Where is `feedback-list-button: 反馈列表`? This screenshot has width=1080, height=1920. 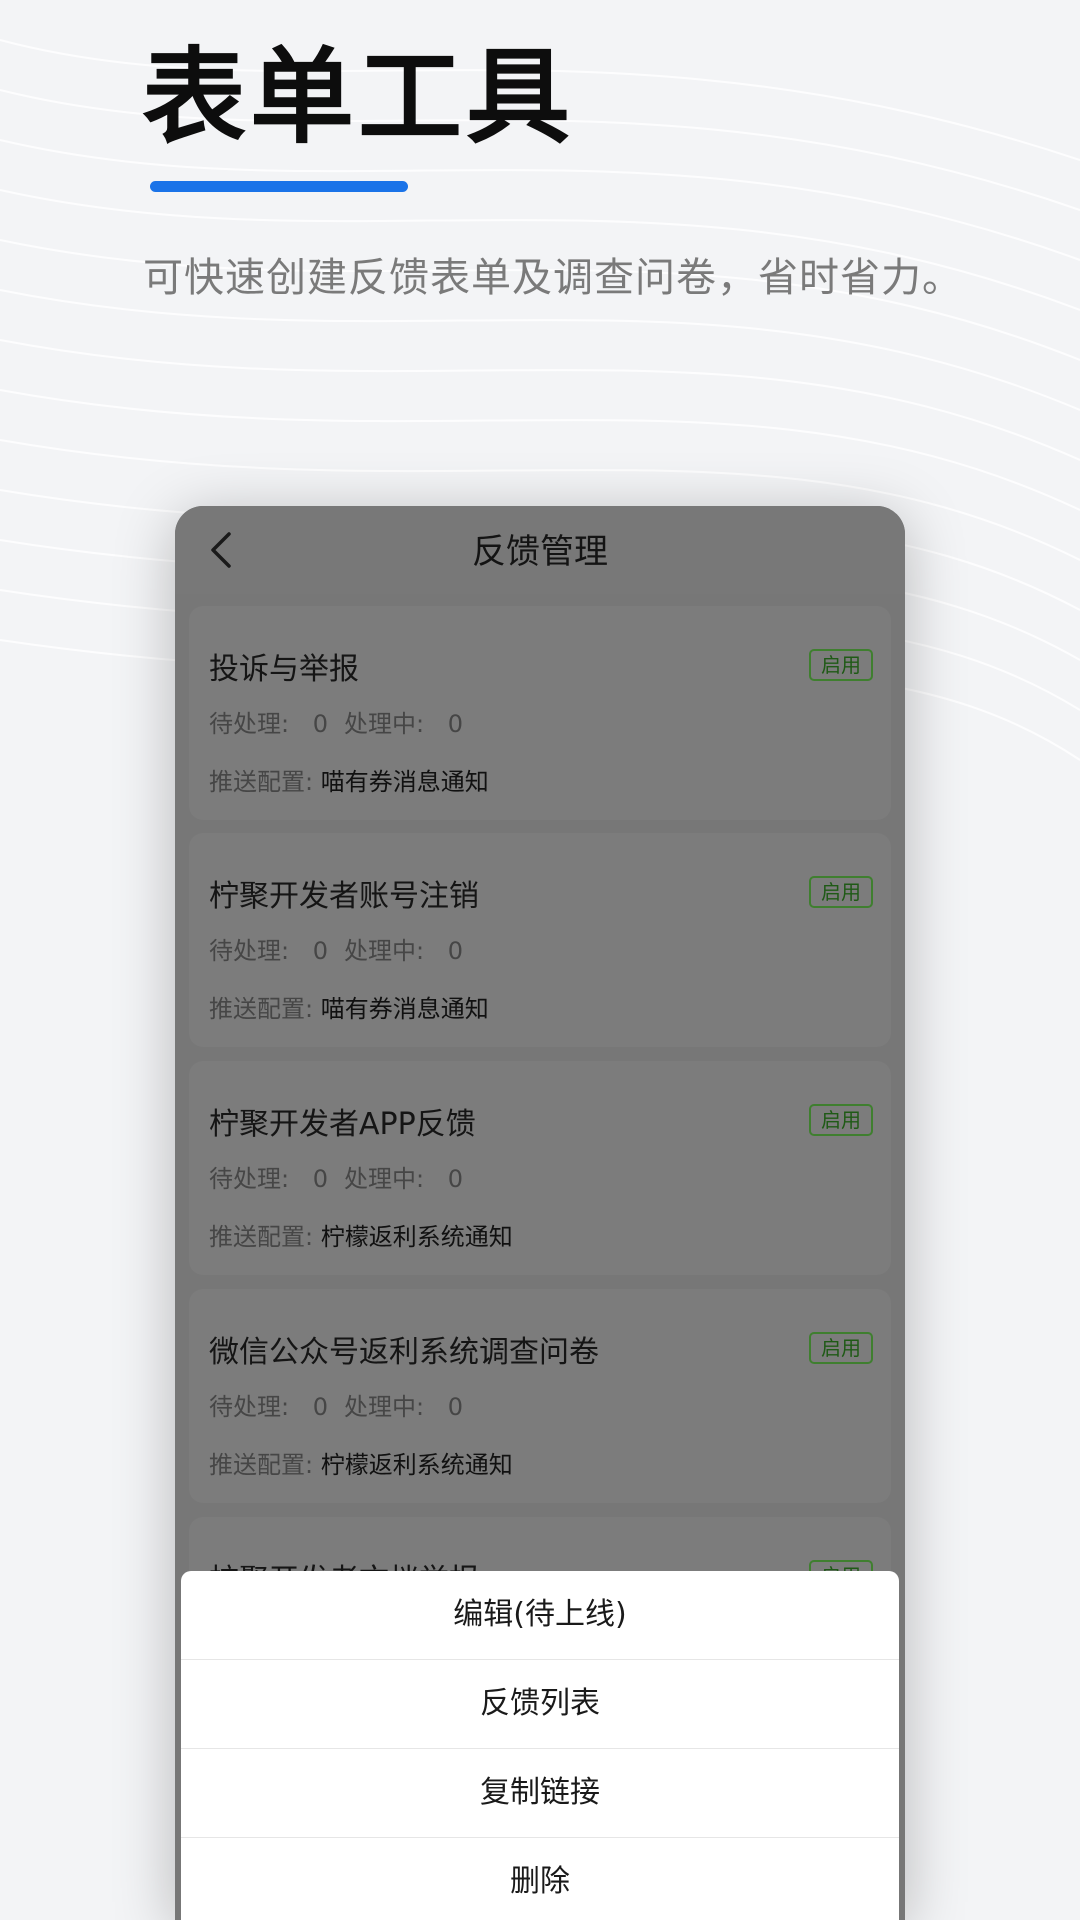 feedback-list-button: 反馈列表 is located at coordinates (540, 1704).